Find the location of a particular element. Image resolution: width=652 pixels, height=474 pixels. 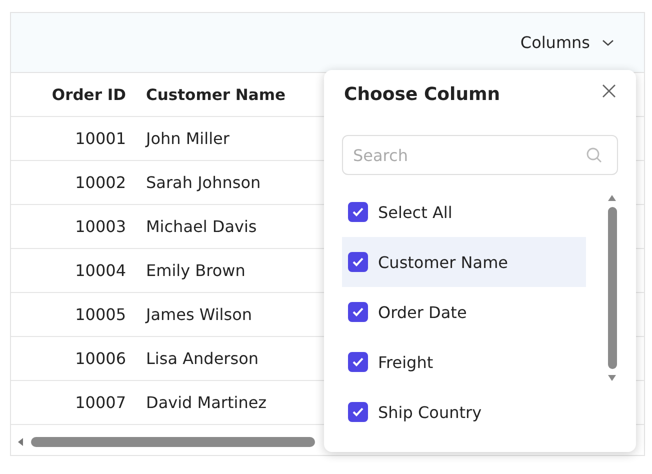

table-cell: Emily Brown is located at coordinates (196, 270).